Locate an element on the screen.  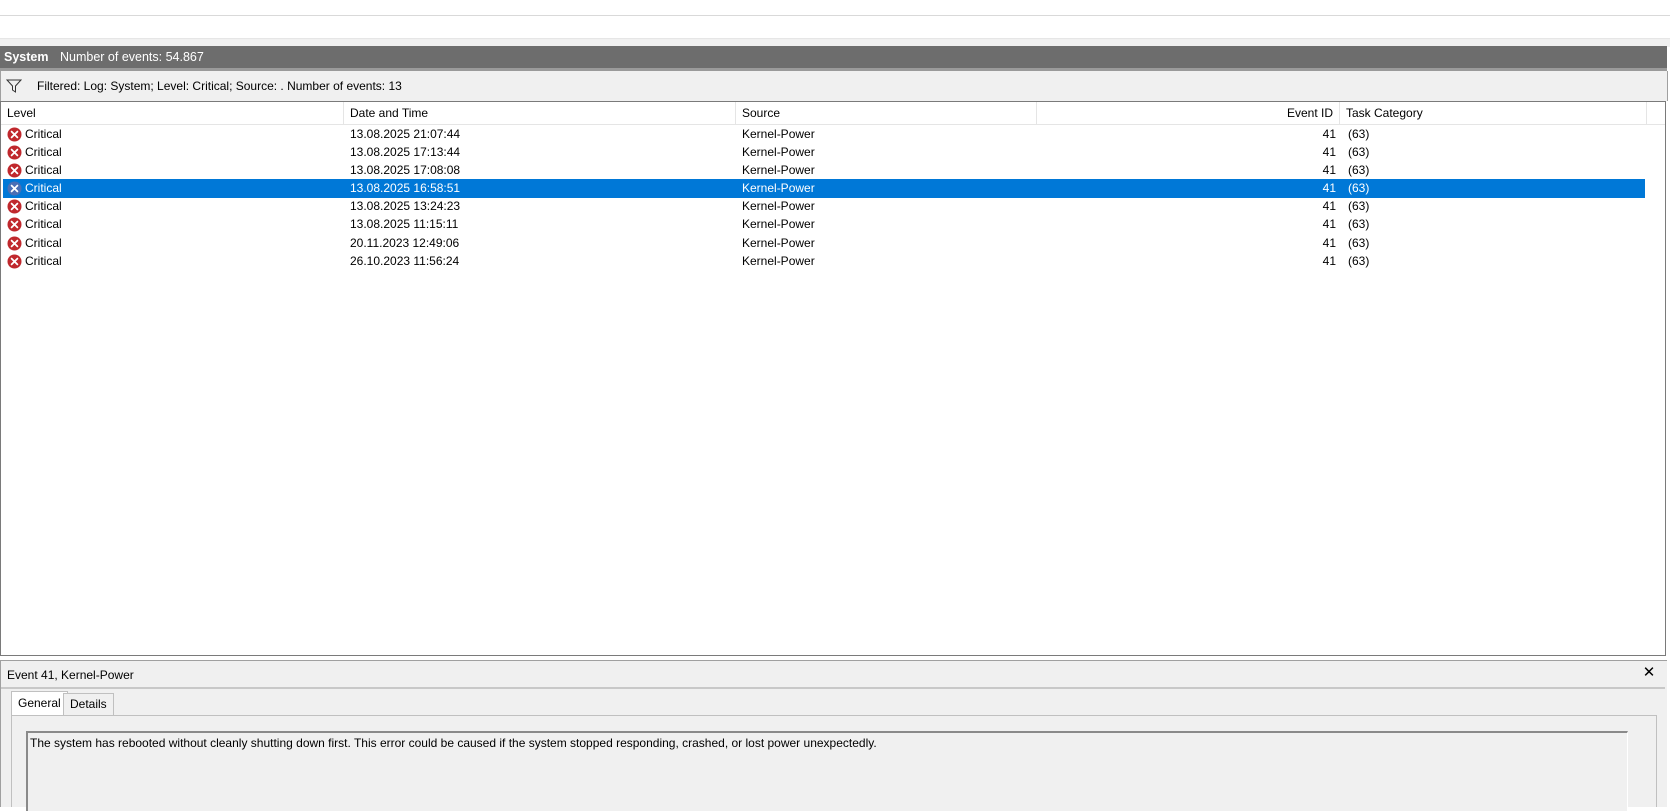
log-header-bar: System Number of events: 54.867 is located at coordinates (833, 58).